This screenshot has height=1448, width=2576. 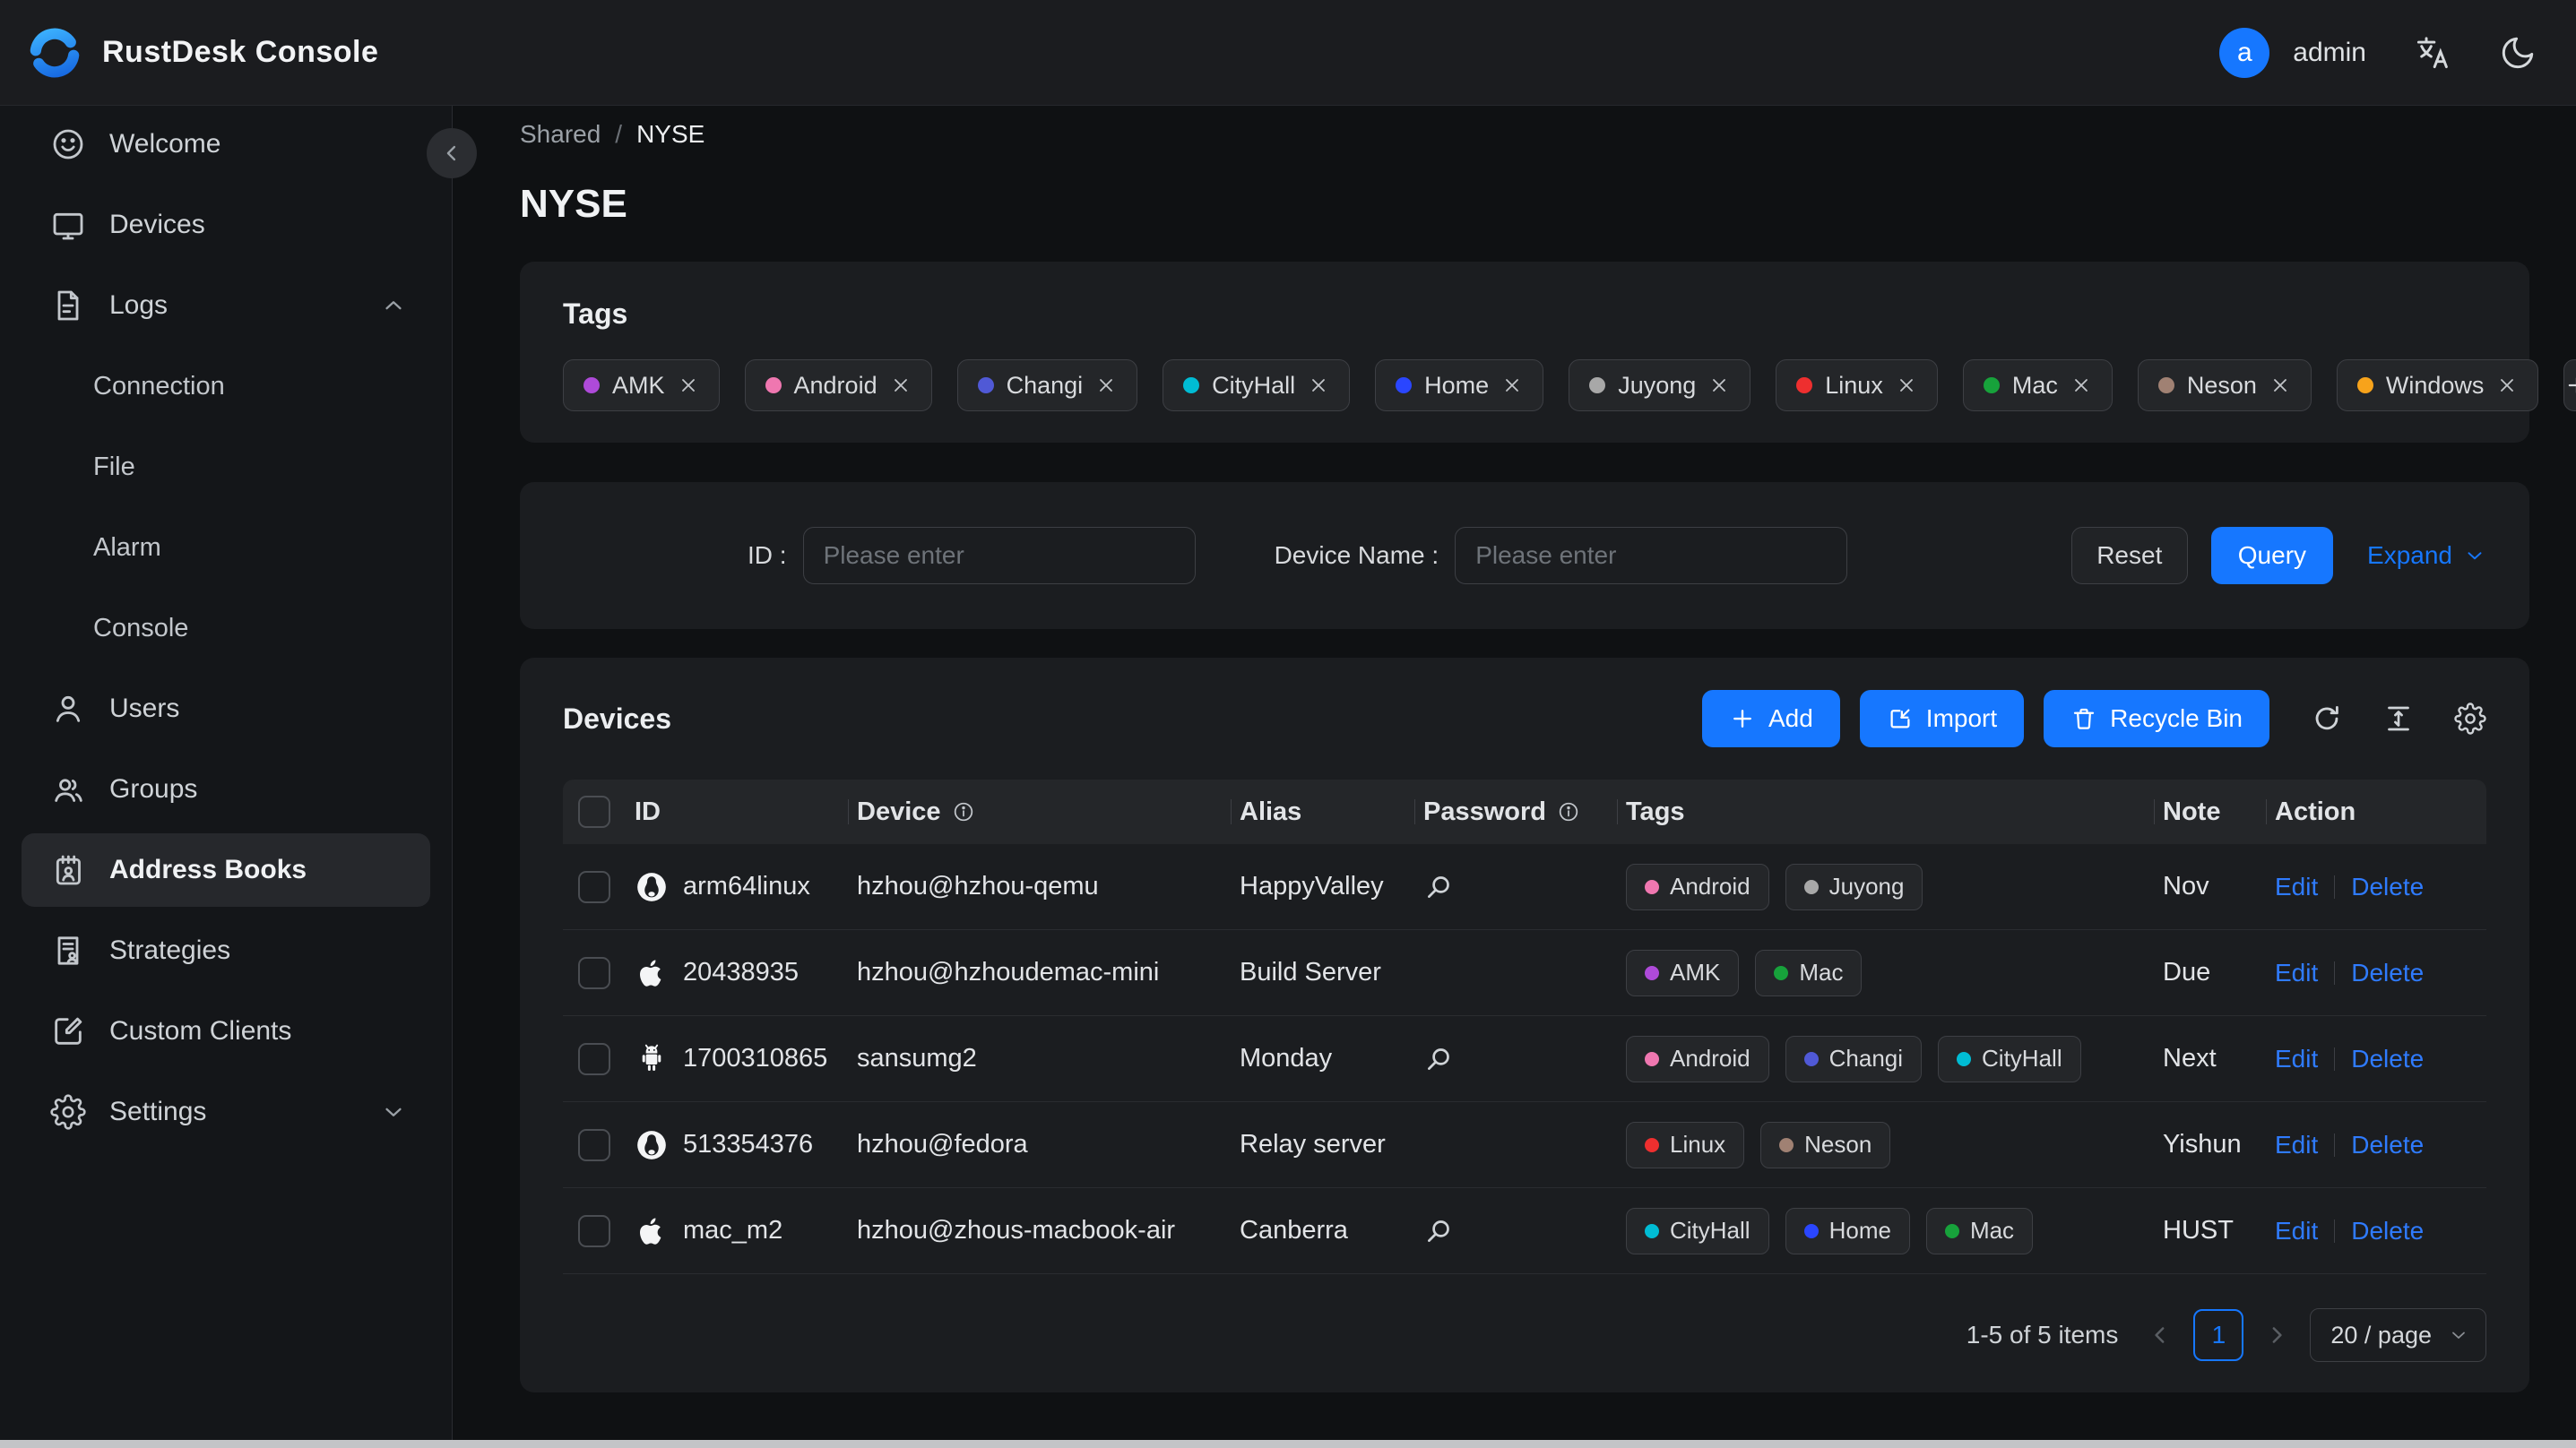 What do you see at coordinates (226, 306) in the screenshot?
I see `sidebar-item-logs: Logs` at bounding box center [226, 306].